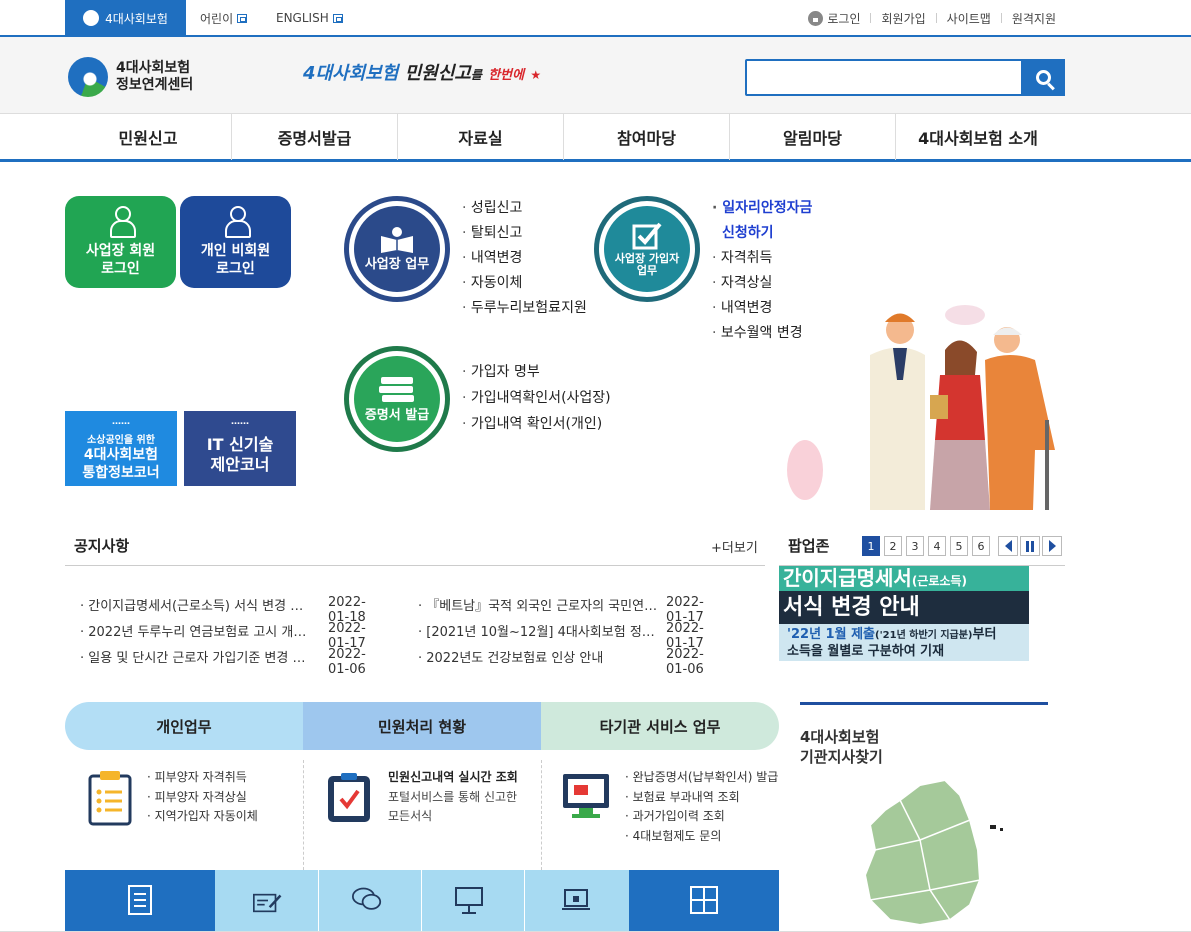  What do you see at coordinates (921, 407) in the screenshot?
I see `workers-illustration` at bounding box center [921, 407].